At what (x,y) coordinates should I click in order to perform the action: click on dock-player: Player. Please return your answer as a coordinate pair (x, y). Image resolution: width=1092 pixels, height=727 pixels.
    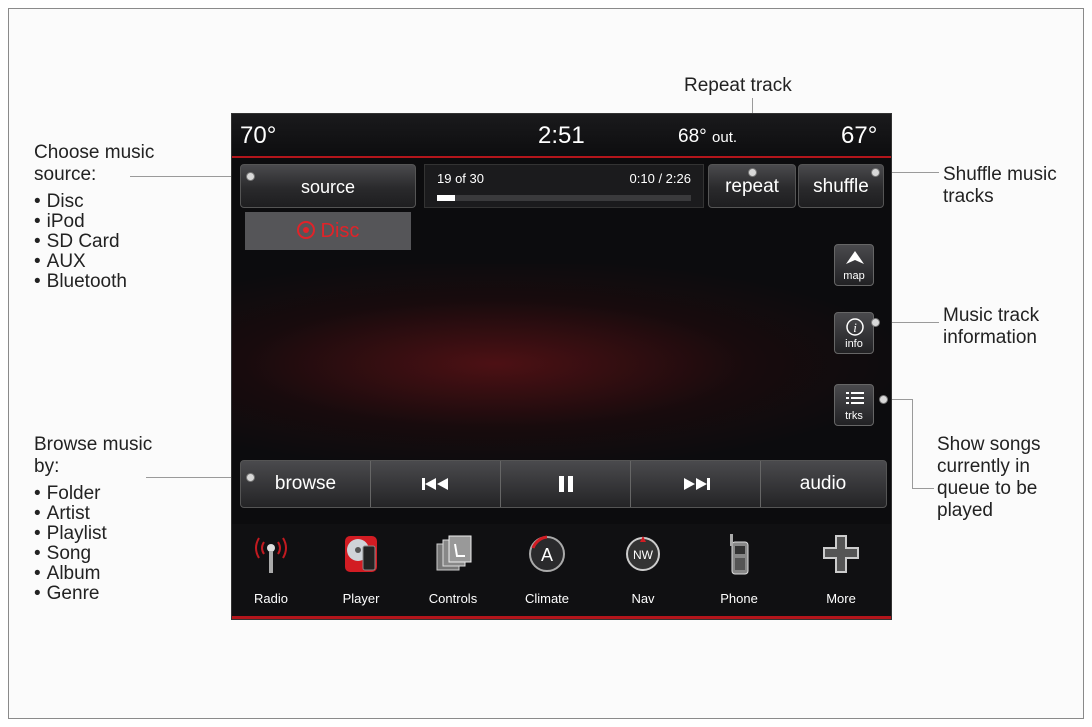
    Looking at the image, I should click on (361, 573).